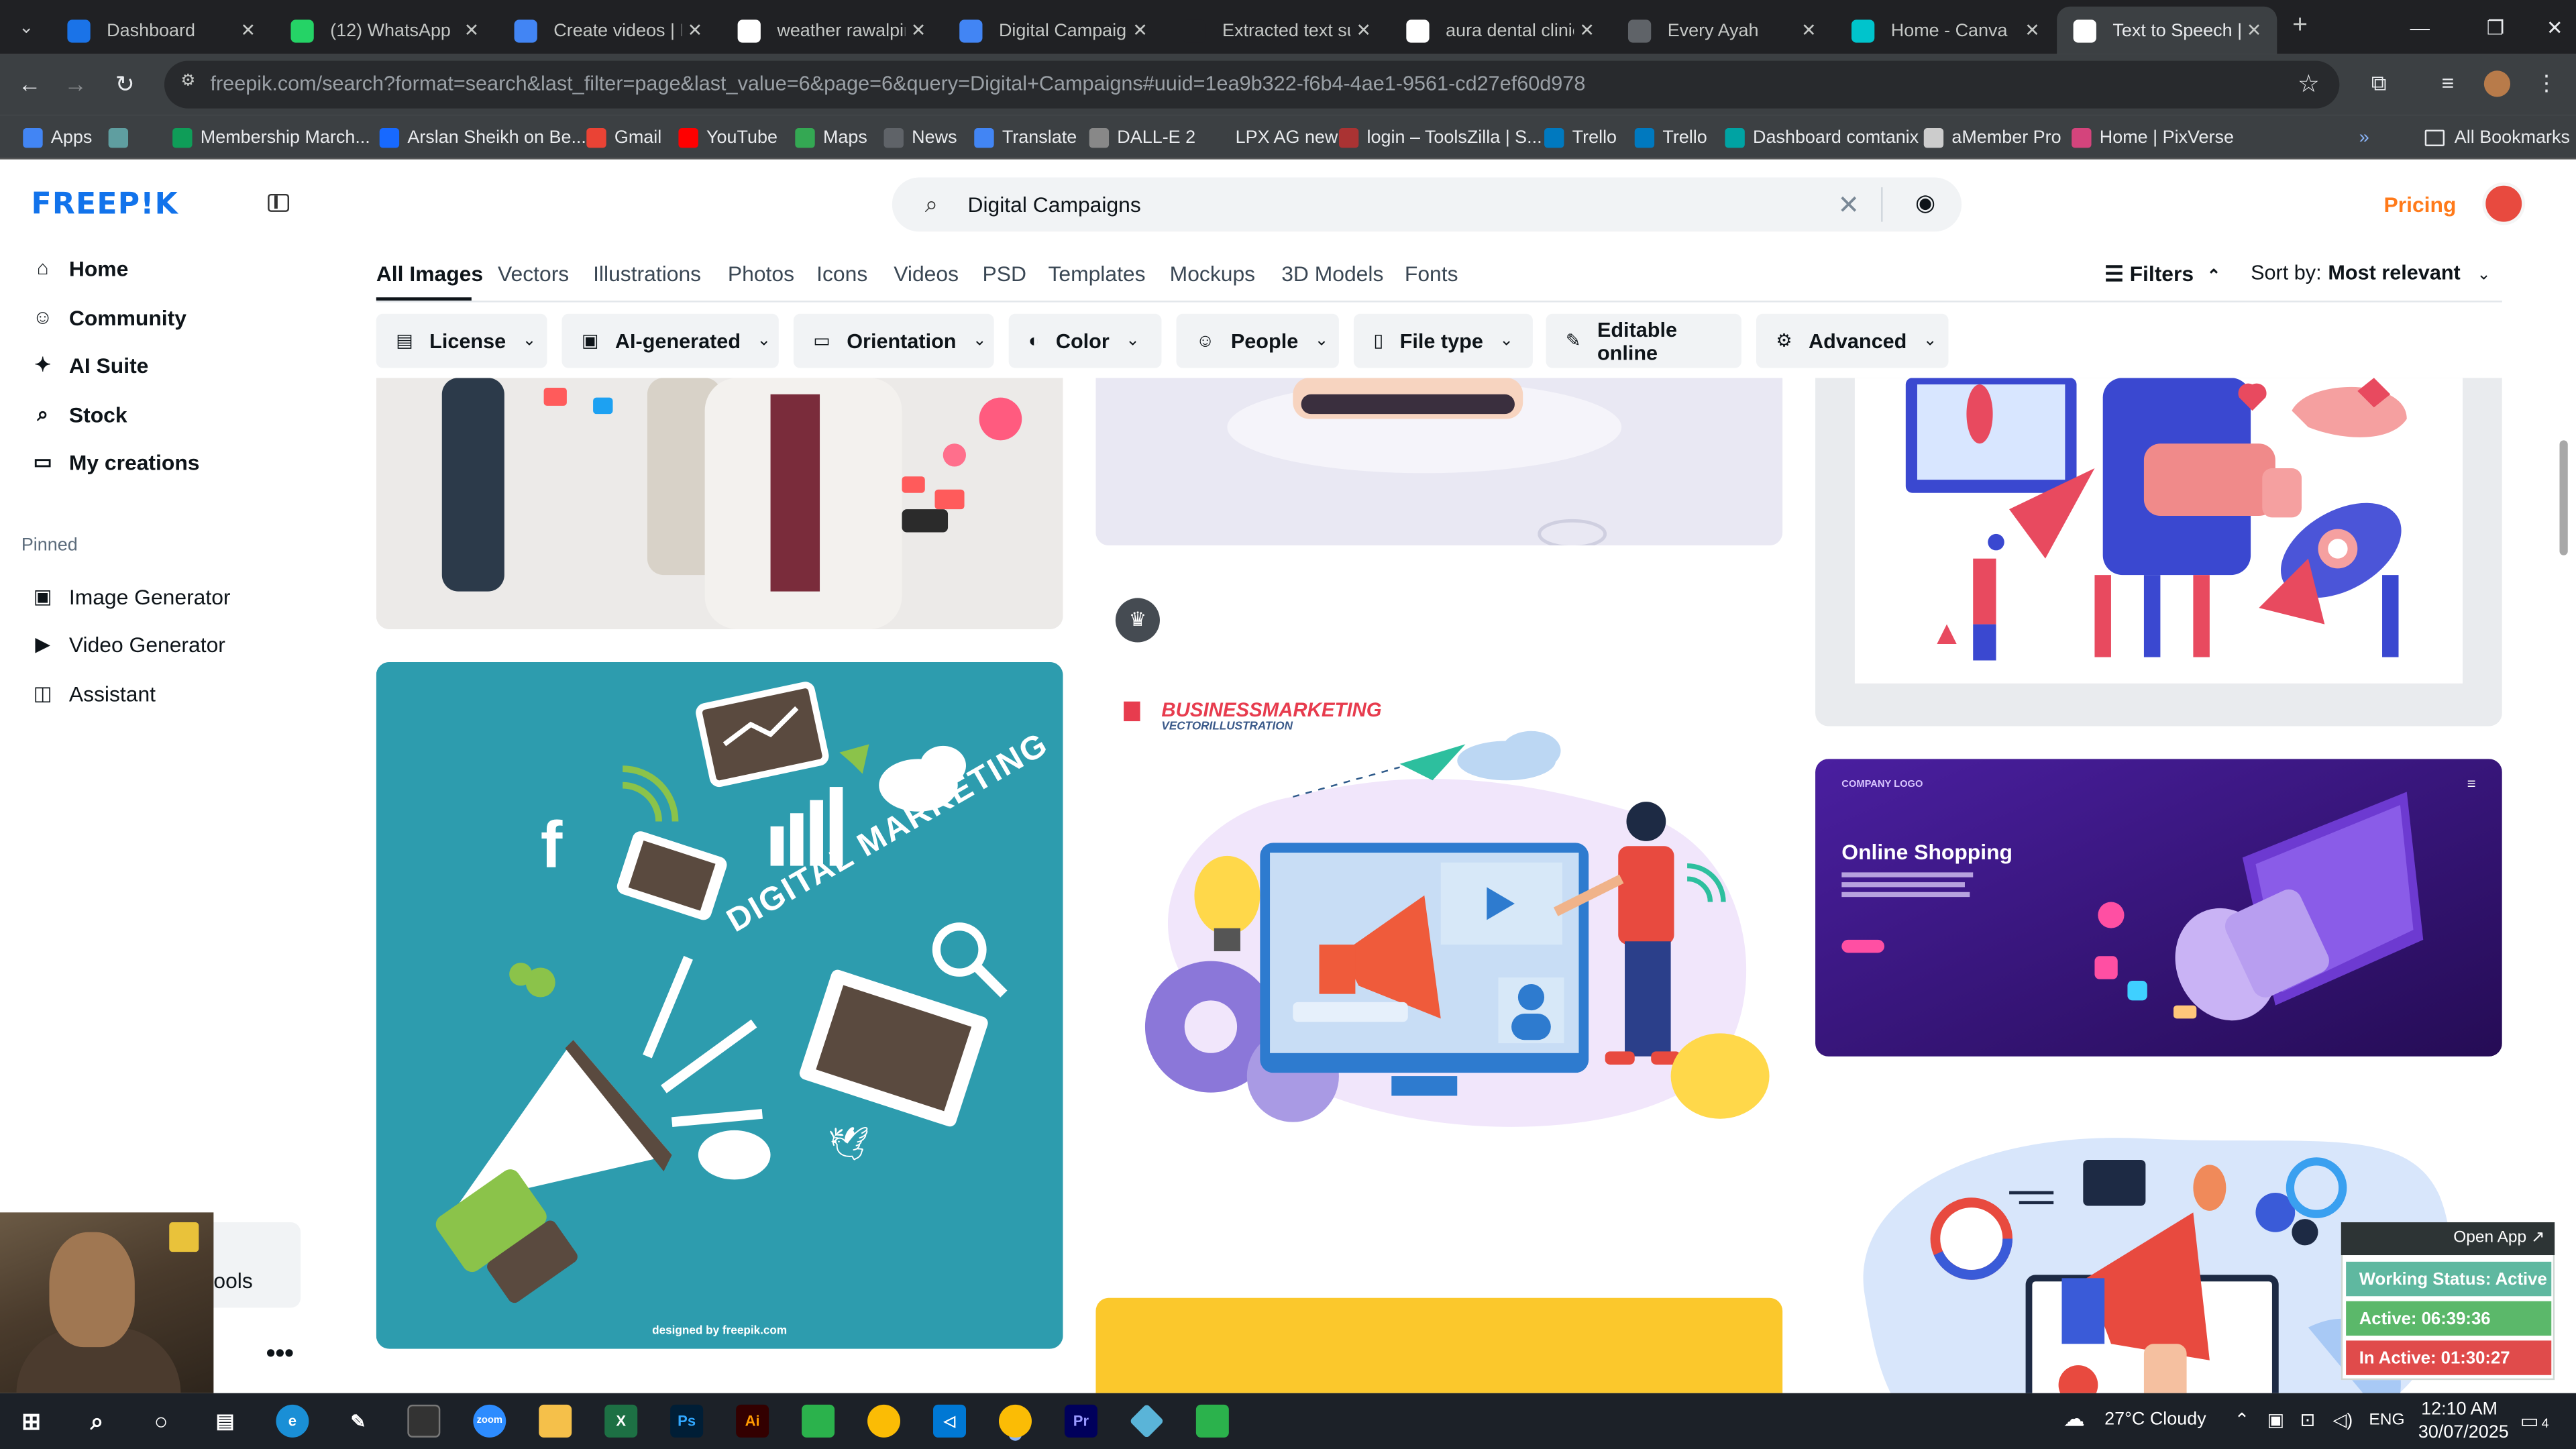 The height and width of the screenshot is (1449, 2576). I want to click on media-control-icon: ≡, so click(2447, 83).